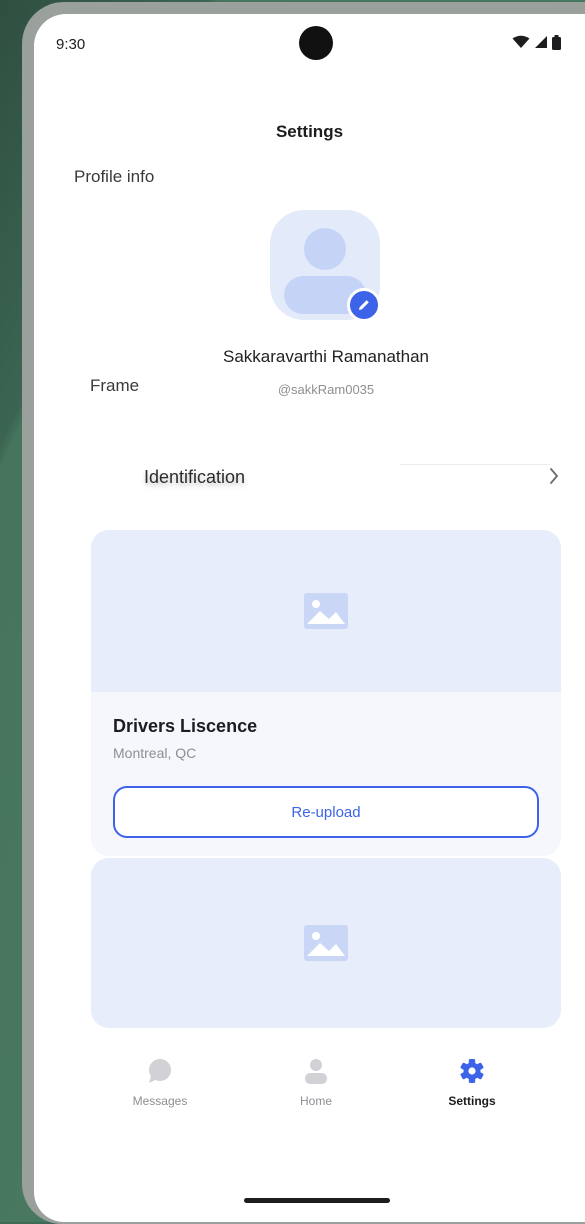 The height and width of the screenshot is (1224, 585). I want to click on page-title: Settings, so click(309, 131).